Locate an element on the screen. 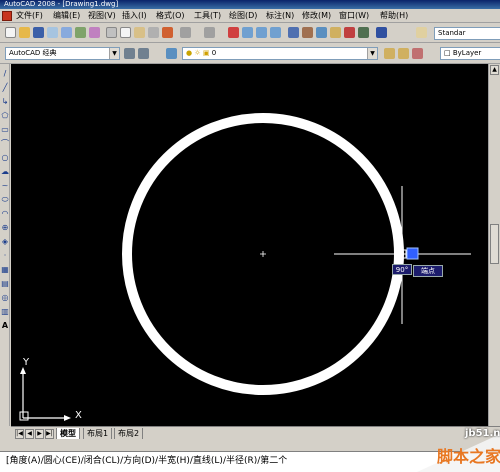  region-icon: ◎ is located at coordinates (5, 298).